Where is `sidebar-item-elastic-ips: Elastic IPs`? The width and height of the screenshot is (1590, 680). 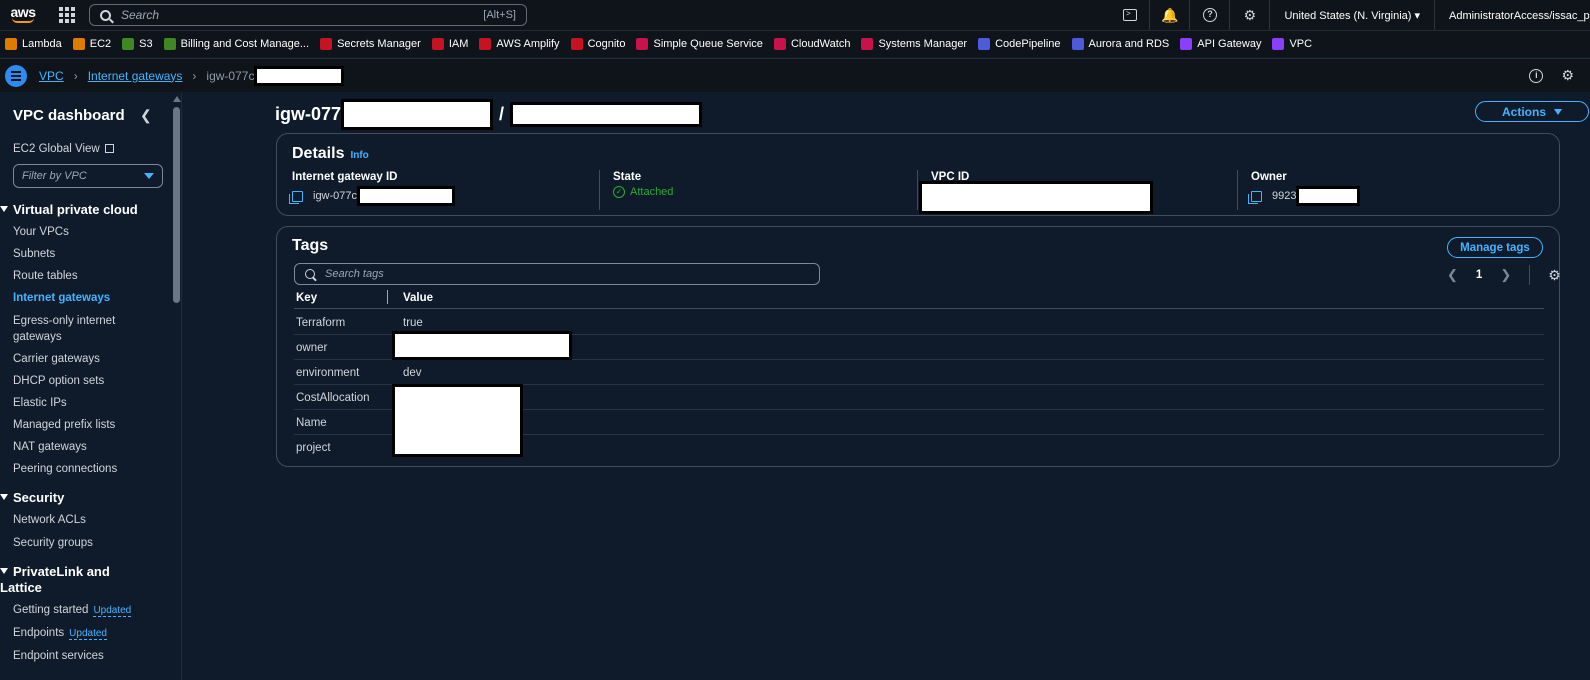
sidebar-item-elastic-ips: Elastic IPs is located at coordinates (40, 403).